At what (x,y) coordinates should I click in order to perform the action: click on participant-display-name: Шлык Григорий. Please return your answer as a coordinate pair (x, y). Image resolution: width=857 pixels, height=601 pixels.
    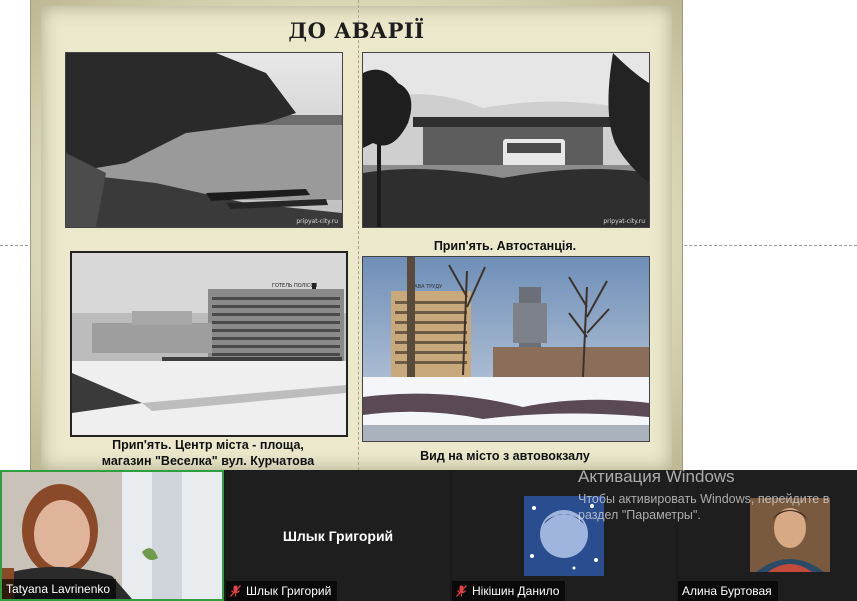
    Looking at the image, I should click on (338, 536).